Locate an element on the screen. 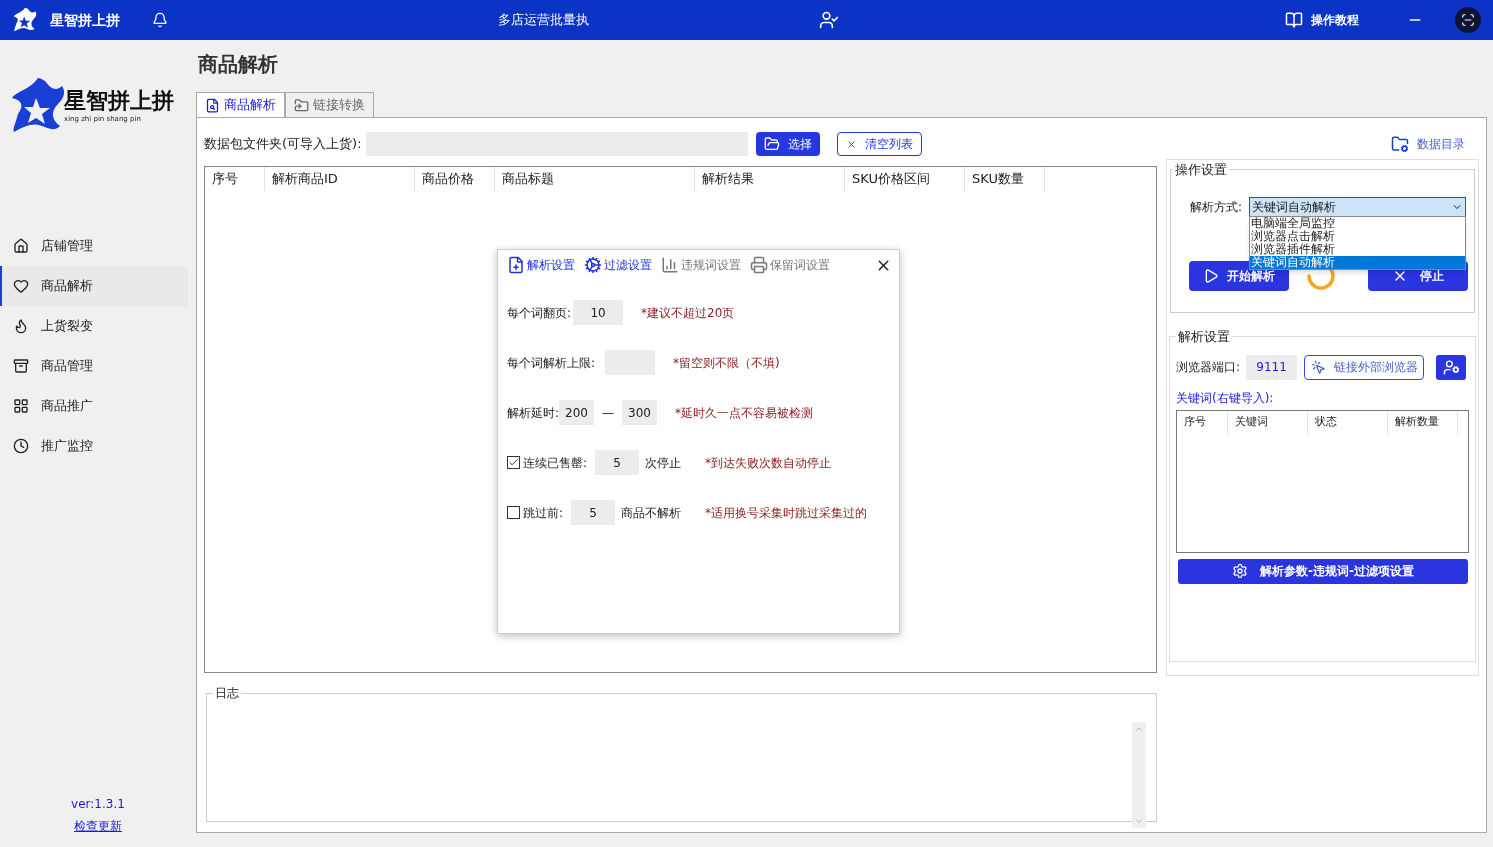 The height and width of the screenshot is (847, 1493). port-label: 浏览器端口: is located at coordinates (1208, 367).